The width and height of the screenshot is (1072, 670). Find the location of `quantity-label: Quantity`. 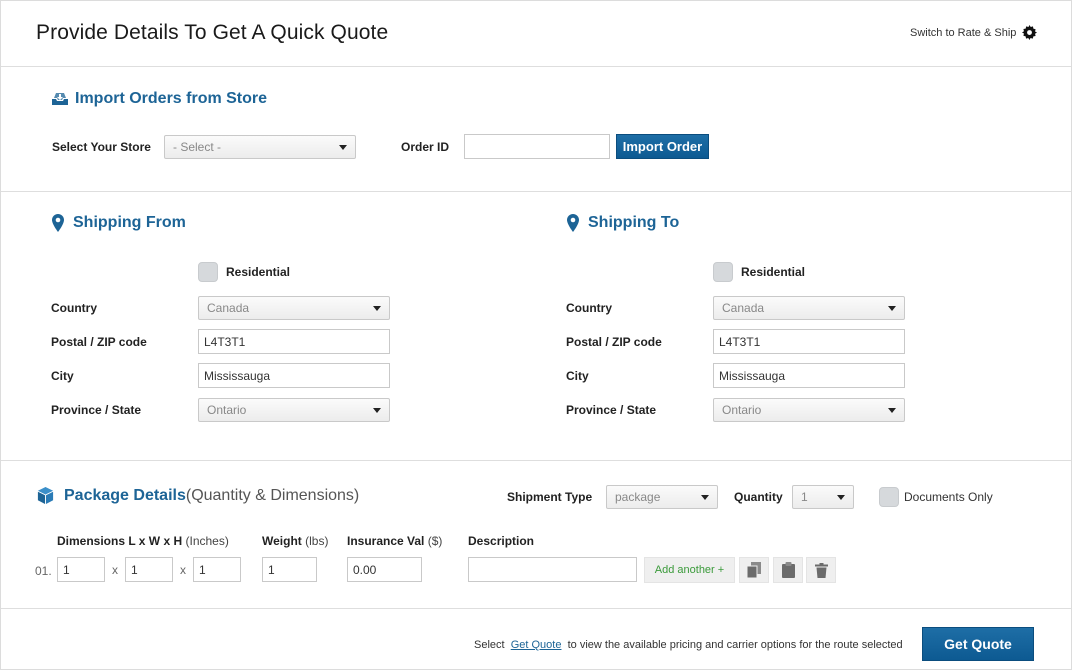

quantity-label: Quantity is located at coordinates (758, 497).